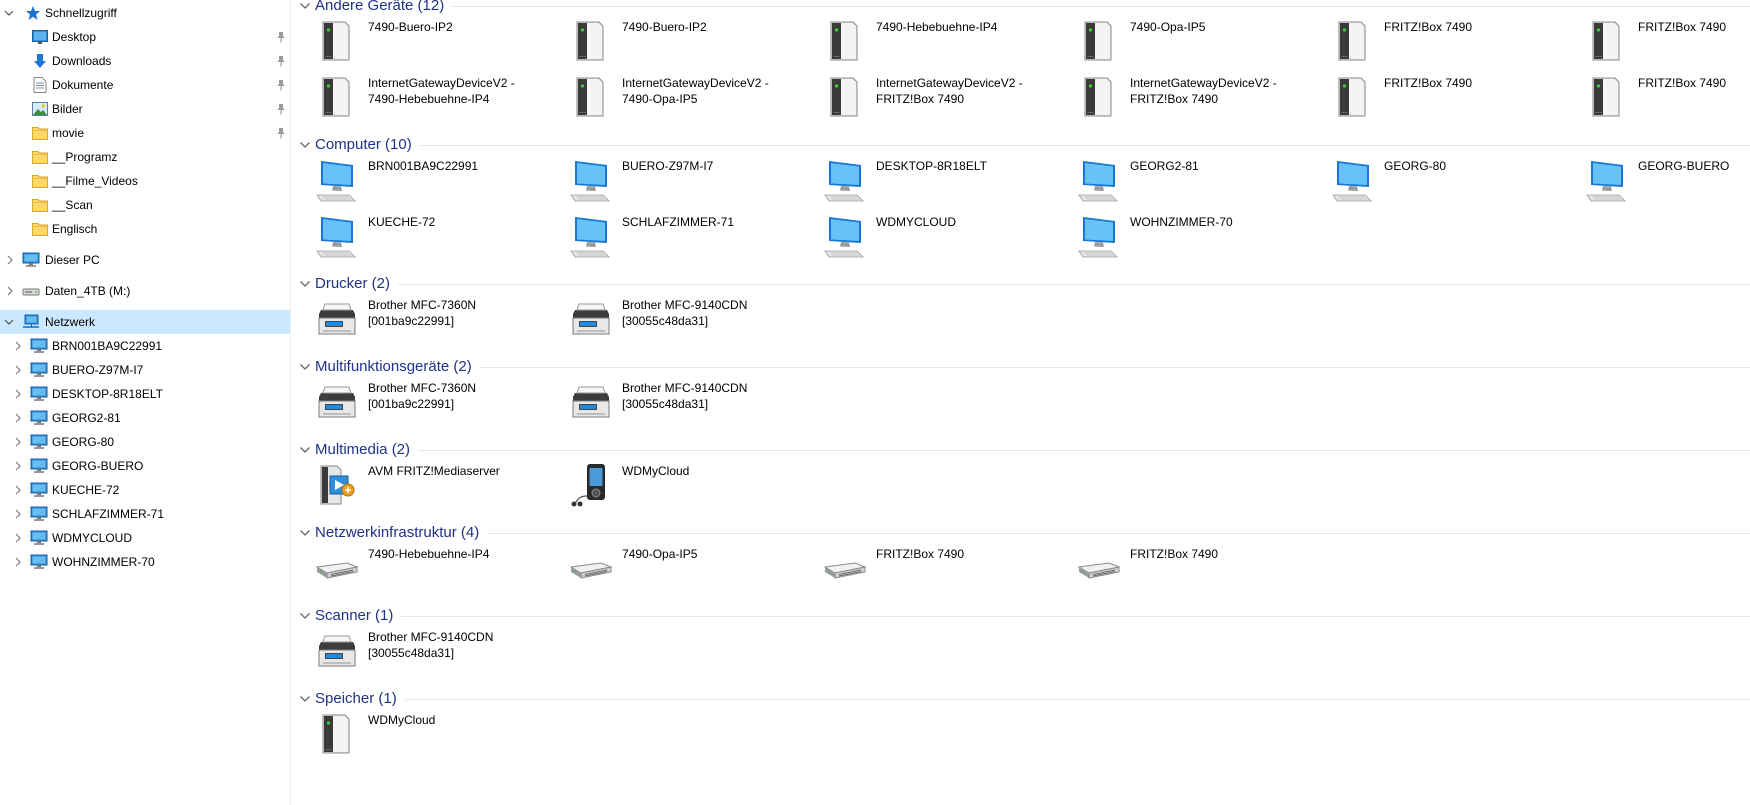 This screenshot has height=805, width=1750. Describe the element at coordinates (145, 205) in the screenshot. I see `nav-quick-access-item: __Scan` at that location.